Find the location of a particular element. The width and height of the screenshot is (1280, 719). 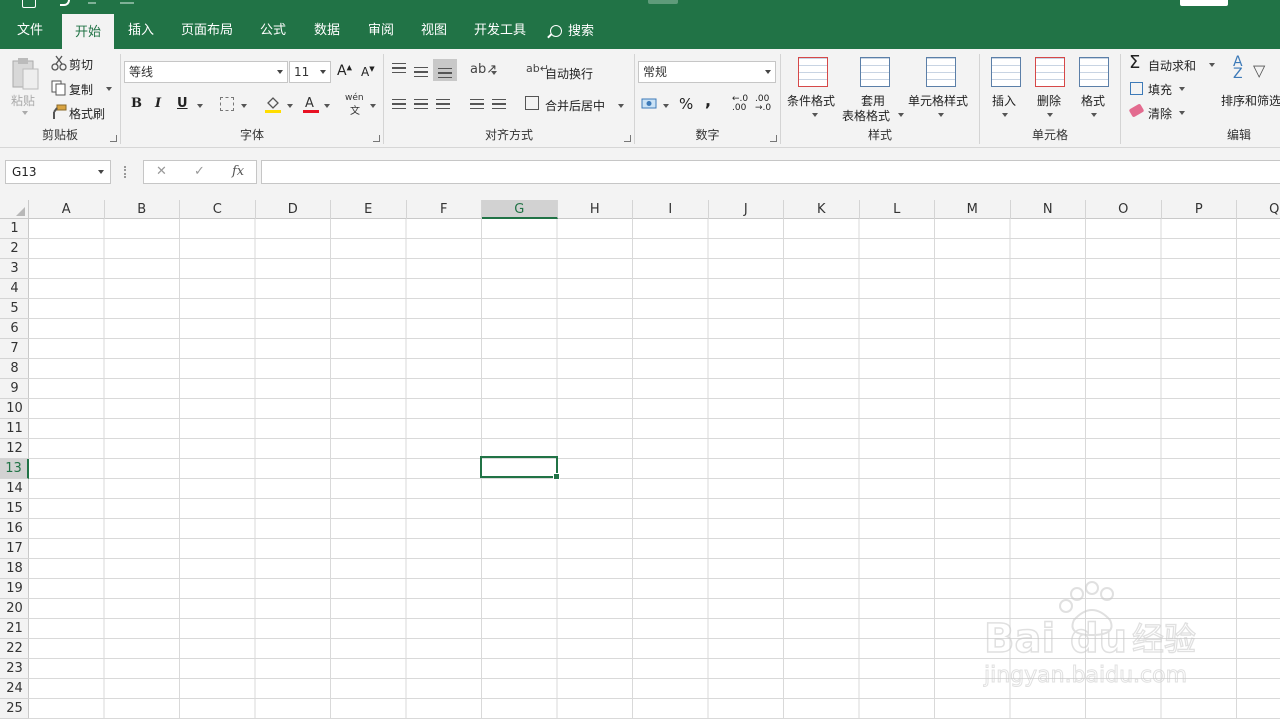

column-header-o: O is located at coordinates (1124, 209).